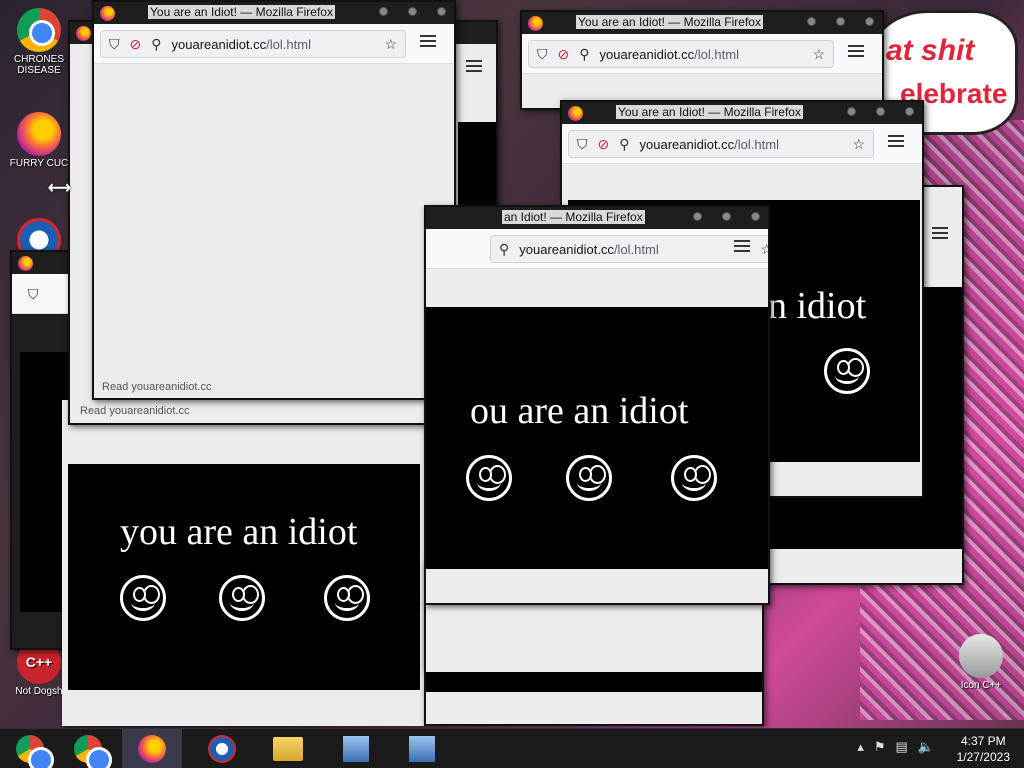 The width and height of the screenshot is (1024, 768). I want to click on taskbar-app-chrome-grid, so click(30, 748).